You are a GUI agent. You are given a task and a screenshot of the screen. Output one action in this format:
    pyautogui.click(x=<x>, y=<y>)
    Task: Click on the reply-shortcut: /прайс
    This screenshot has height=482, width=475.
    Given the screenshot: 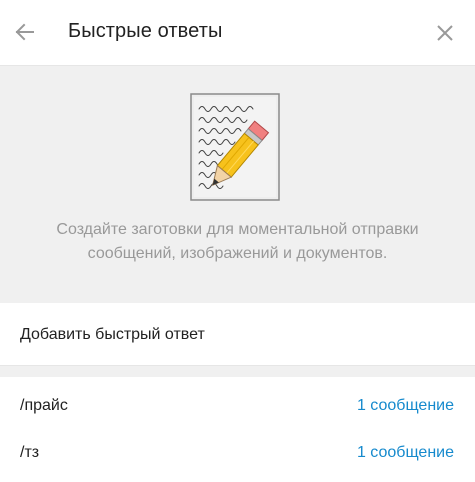 What is the action you would take?
    pyautogui.click(x=44, y=405)
    